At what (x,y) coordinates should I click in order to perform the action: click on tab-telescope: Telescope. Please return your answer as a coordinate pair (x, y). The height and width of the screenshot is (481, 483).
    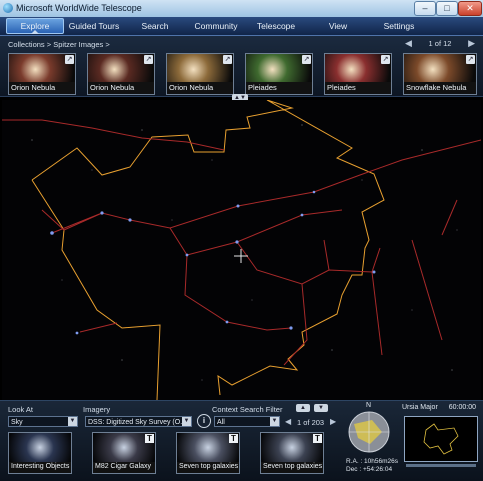
    Looking at the image, I should click on (276, 26).